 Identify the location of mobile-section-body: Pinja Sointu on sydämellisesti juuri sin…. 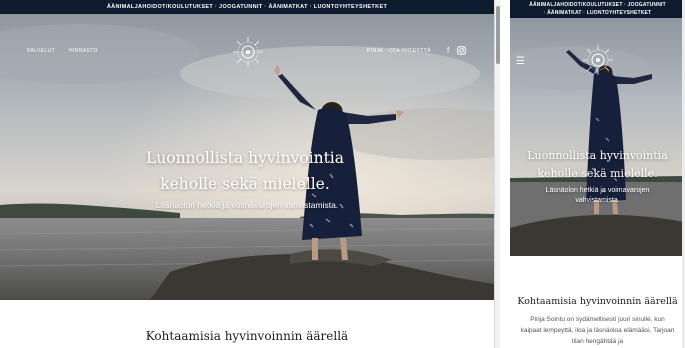
(597, 330).